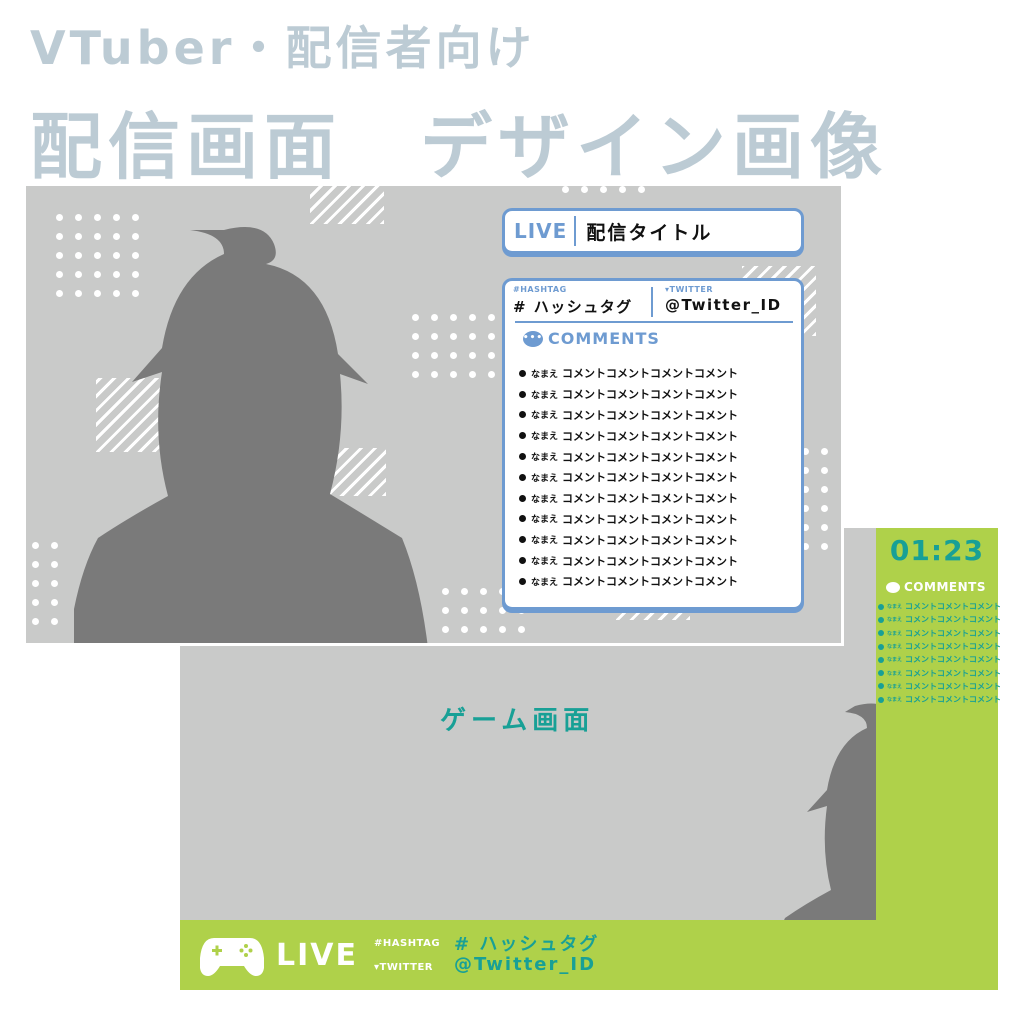 The width and height of the screenshot is (1024, 1024). I want to click on bar-twitter-label: ▾TWITTER, so click(404, 967).